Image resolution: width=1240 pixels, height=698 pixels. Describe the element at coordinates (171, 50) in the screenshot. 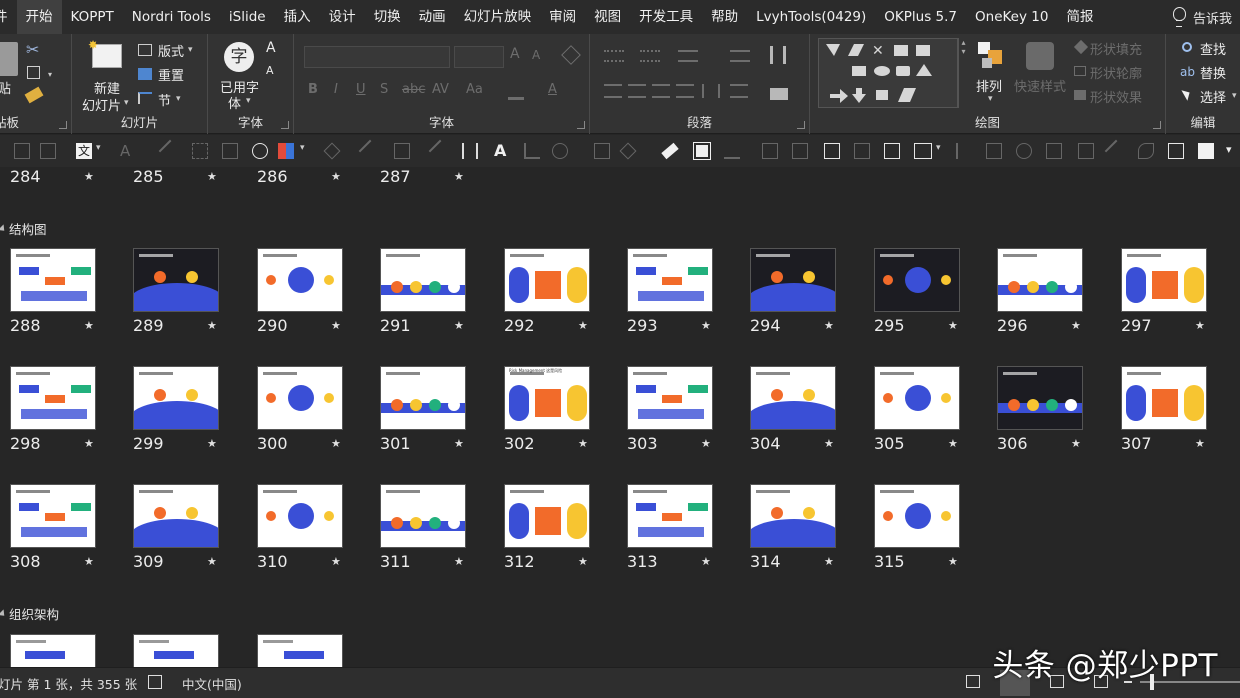

I see `layout-button: 版式` at that location.